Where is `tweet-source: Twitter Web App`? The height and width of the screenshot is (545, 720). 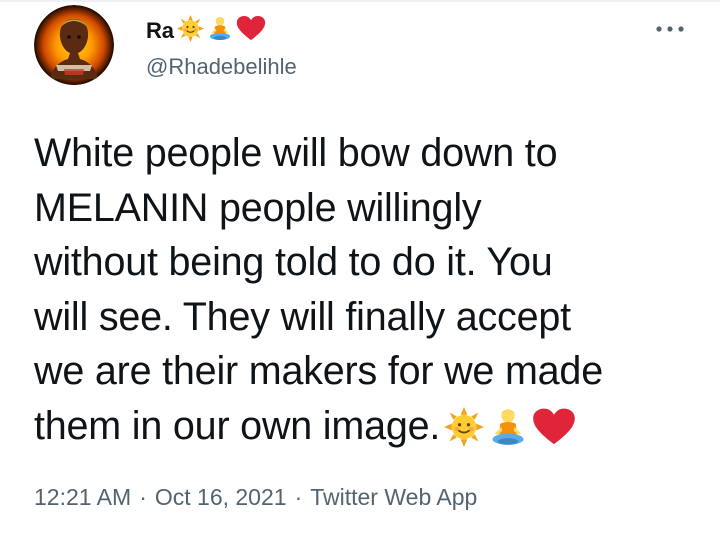 tweet-source: Twitter Web App is located at coordinates (393, 497).